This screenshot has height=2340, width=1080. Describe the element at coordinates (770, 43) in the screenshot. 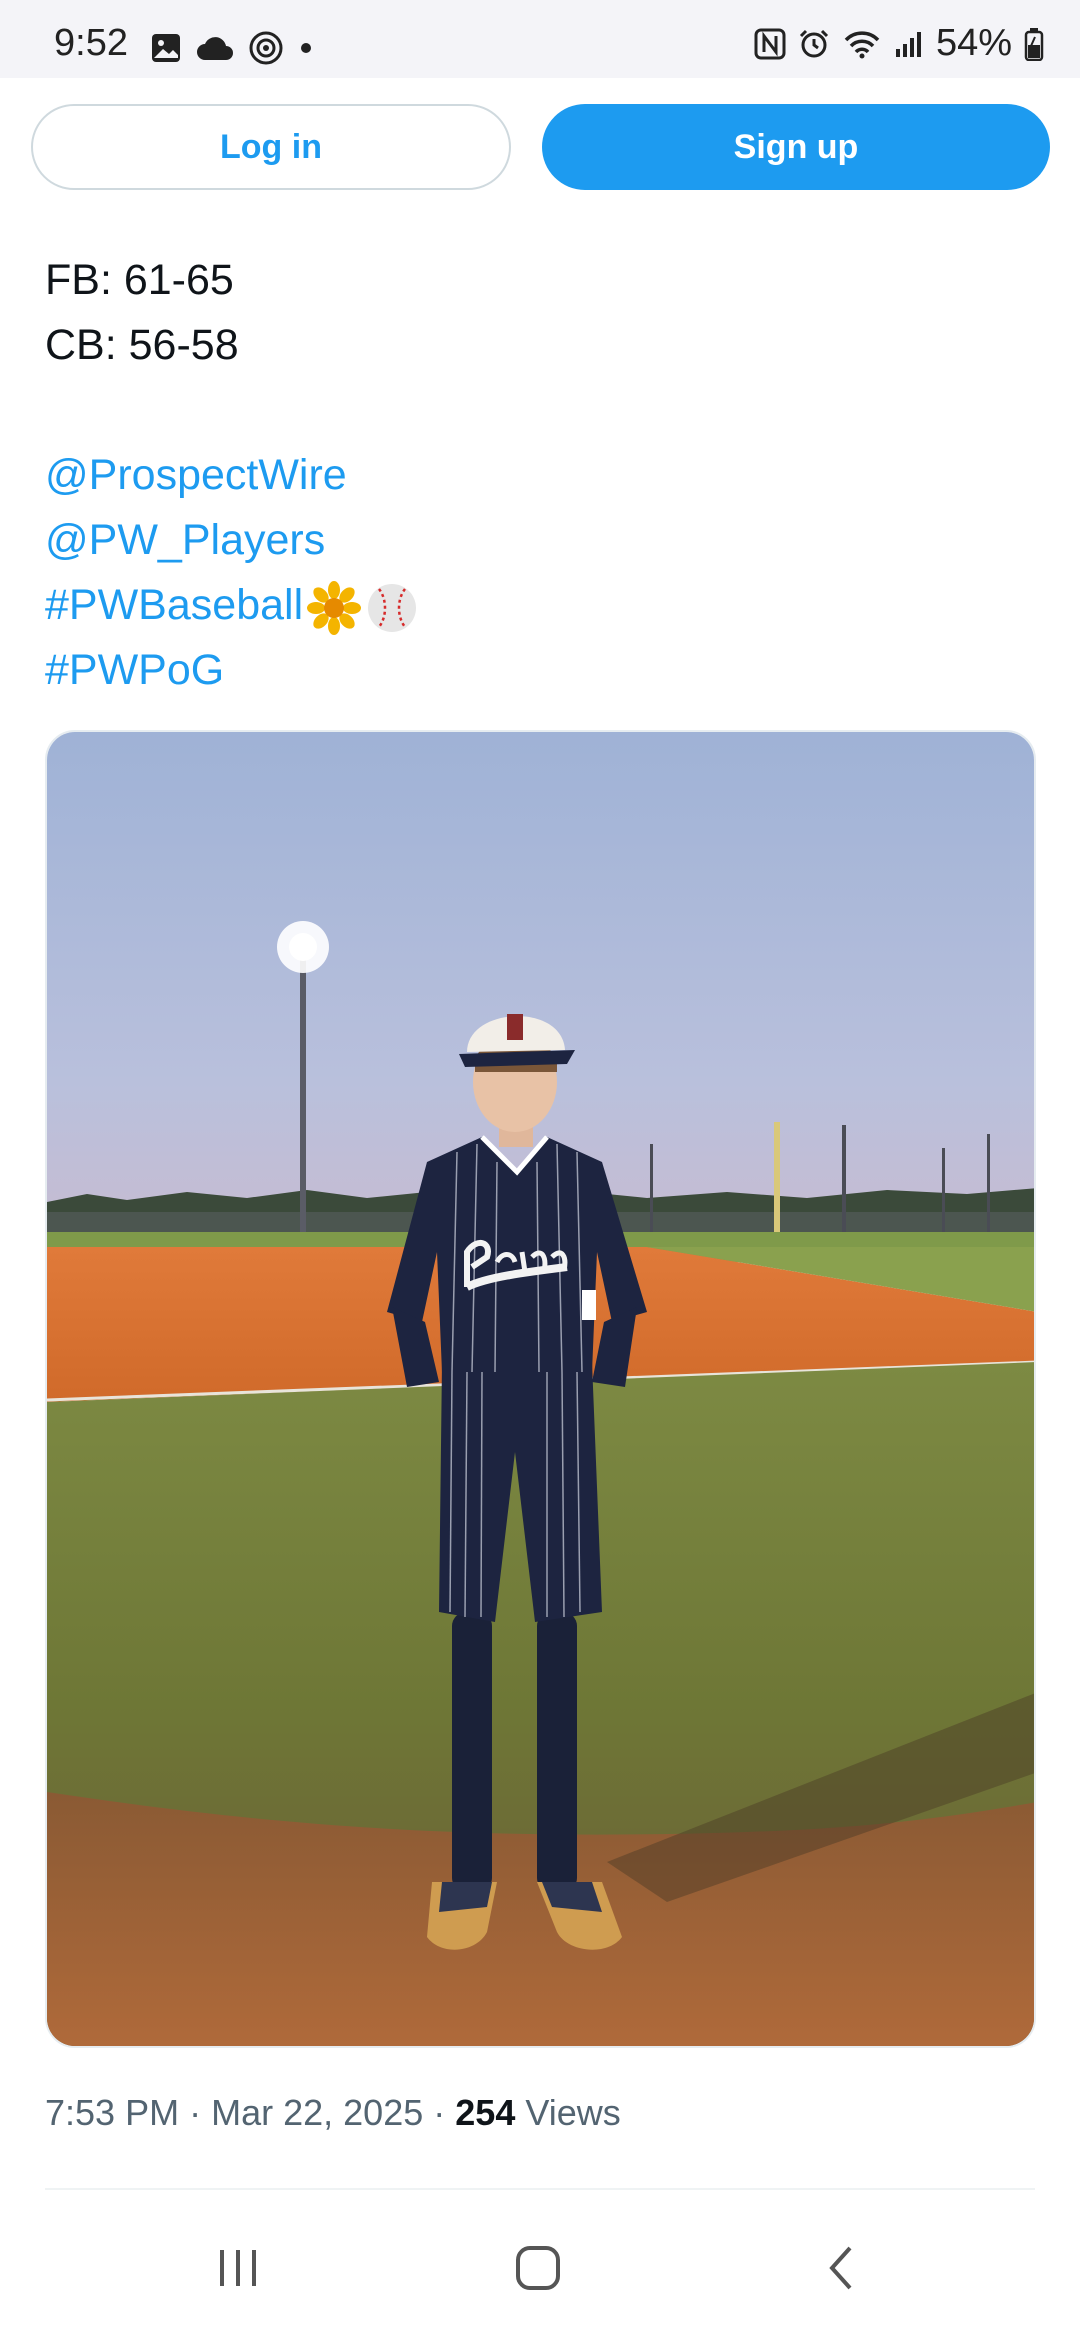

I see `nfc-icon` at that location.